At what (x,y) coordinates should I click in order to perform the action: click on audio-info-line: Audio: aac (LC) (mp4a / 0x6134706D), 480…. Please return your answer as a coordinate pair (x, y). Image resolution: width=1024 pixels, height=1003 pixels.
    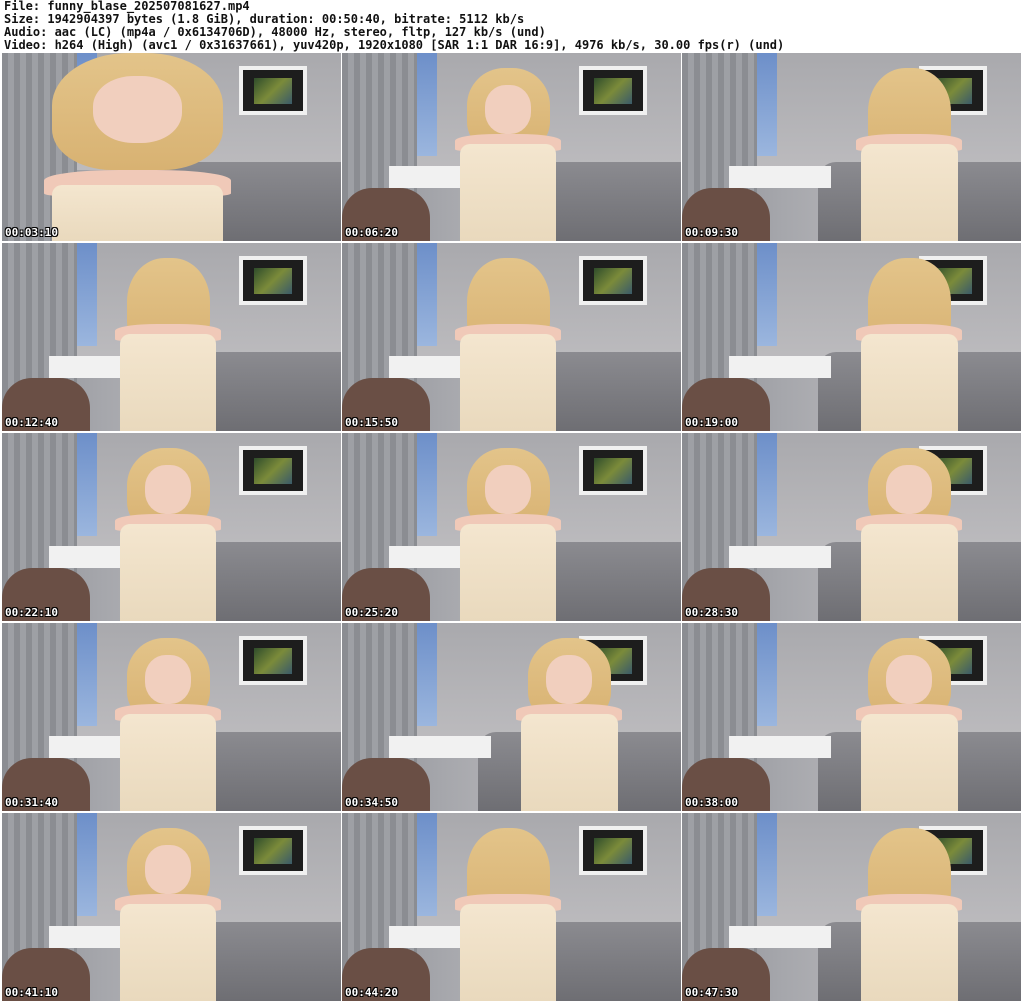
    Looking at the image, I should click on (275, 32).